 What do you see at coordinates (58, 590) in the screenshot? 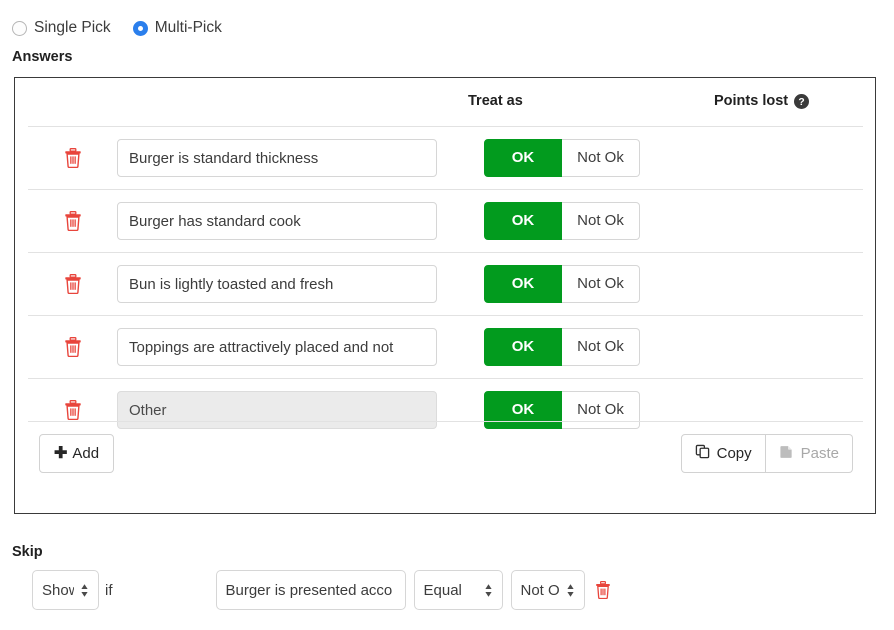
I see `skip-action-value: Show` at bounding box center [58, 590].